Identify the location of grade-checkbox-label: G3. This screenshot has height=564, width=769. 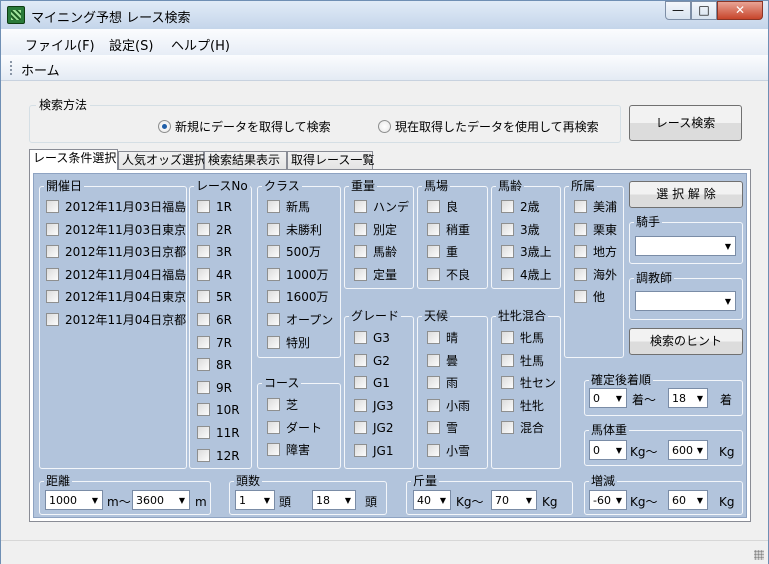
(381, 338).